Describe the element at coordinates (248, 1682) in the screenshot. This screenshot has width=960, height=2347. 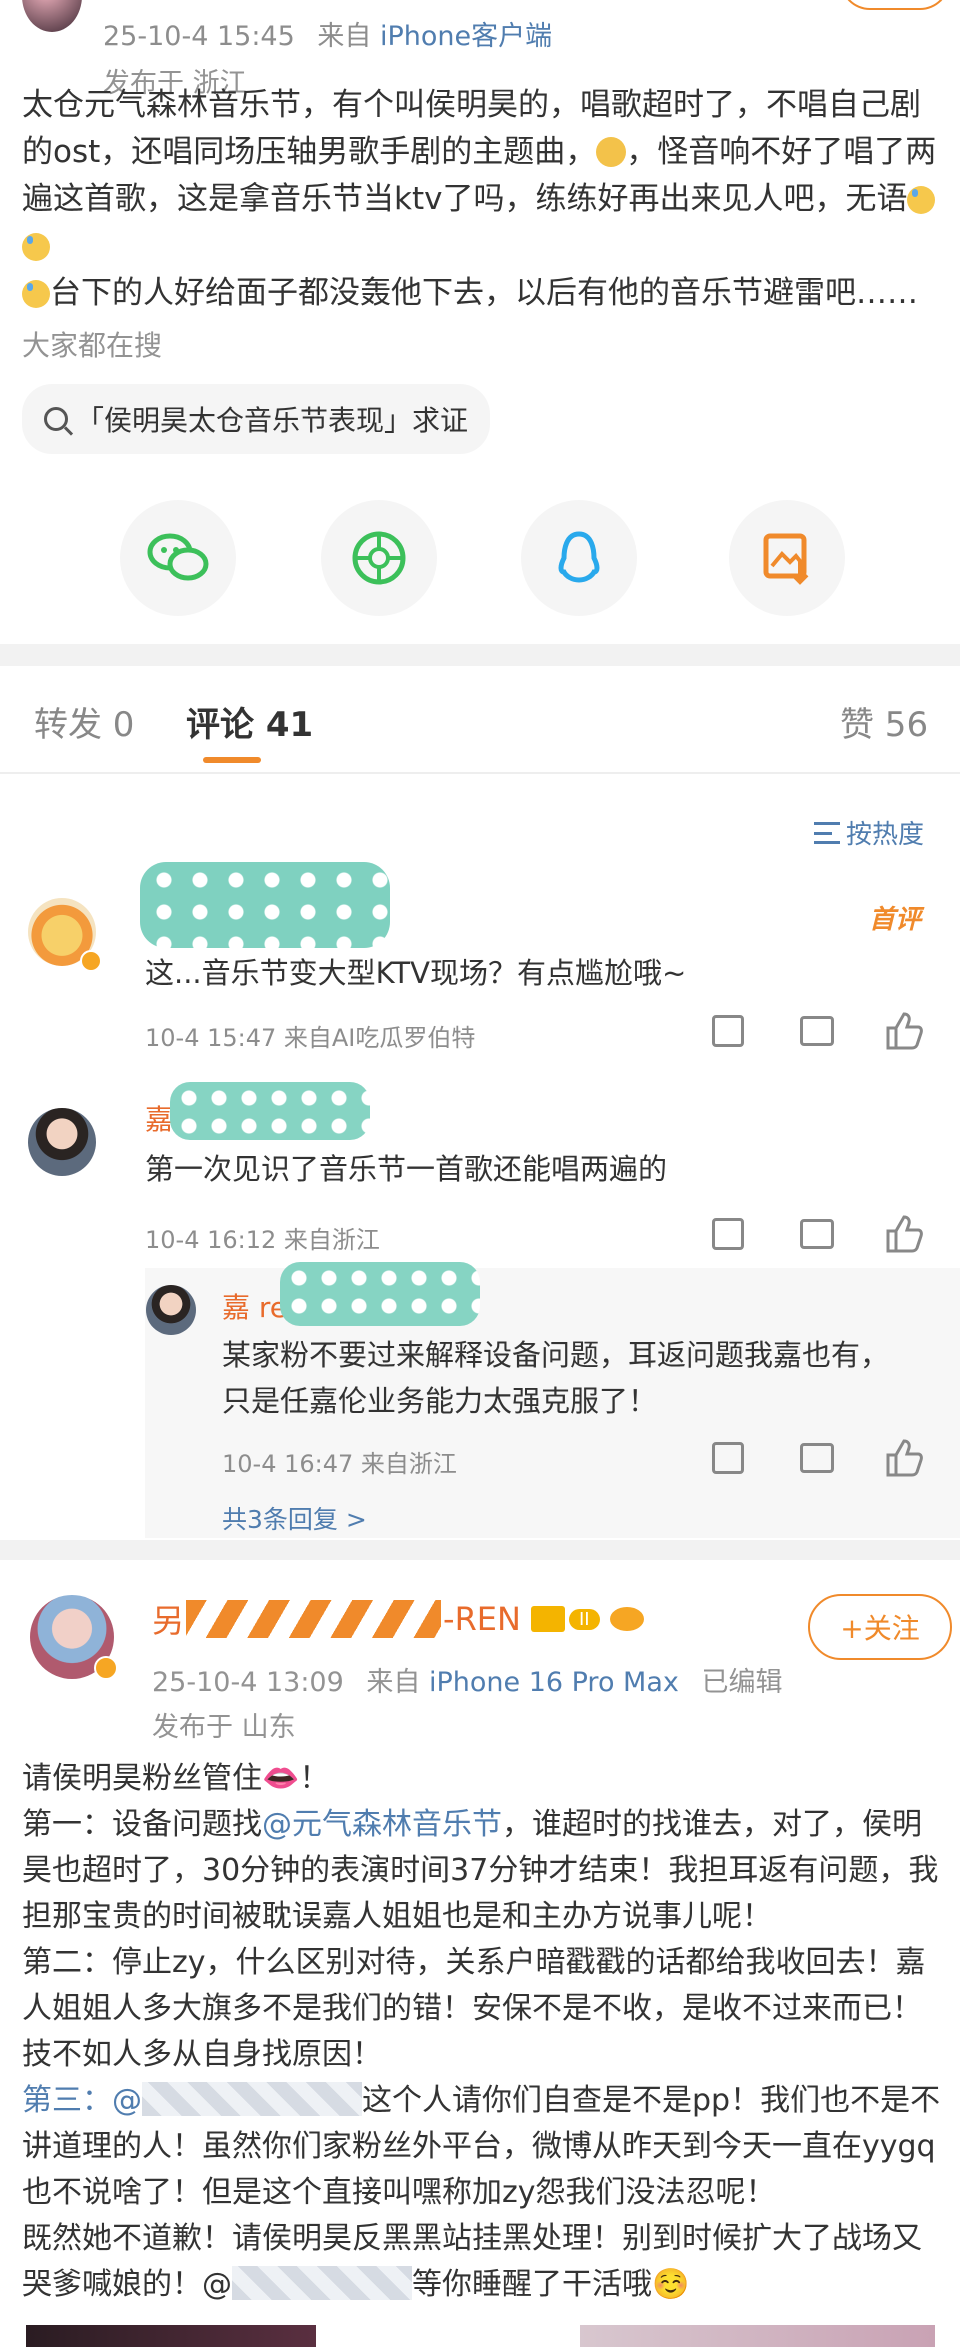
I see `post-timestamp: 25-10-4 13:09` at that location.